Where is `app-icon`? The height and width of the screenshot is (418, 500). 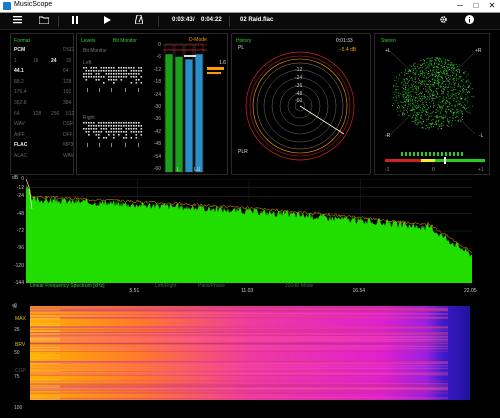 app-icon is located at coordinates (7, 6).